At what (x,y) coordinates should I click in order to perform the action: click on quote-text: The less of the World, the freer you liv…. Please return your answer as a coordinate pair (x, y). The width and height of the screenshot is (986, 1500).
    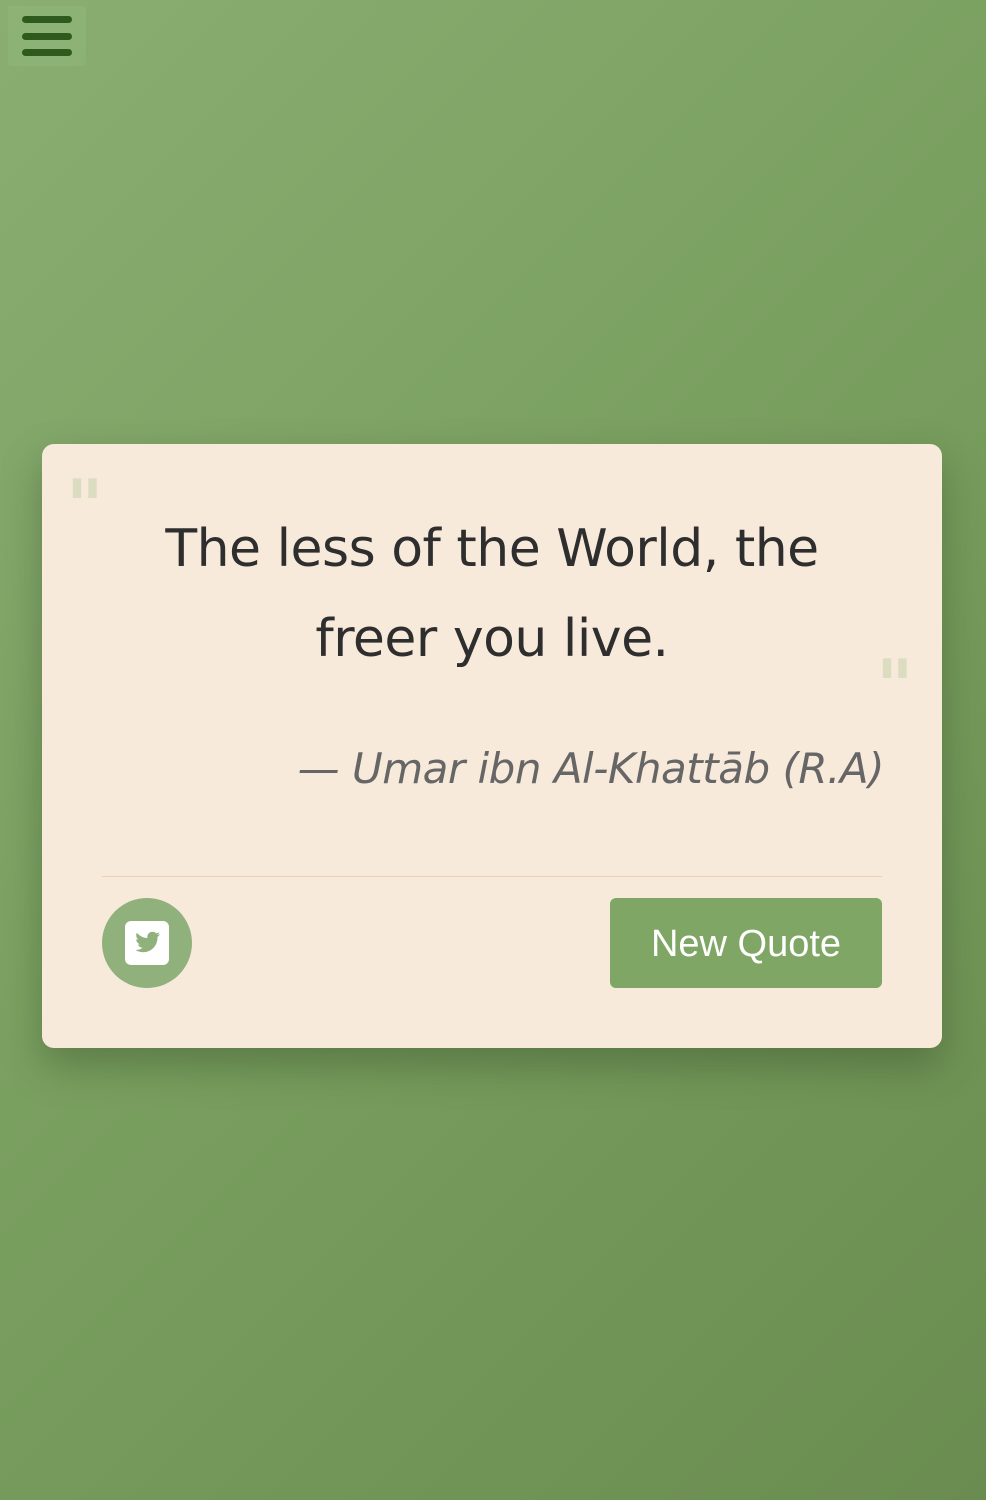
    Looking at the image, I should click on (492, 594).